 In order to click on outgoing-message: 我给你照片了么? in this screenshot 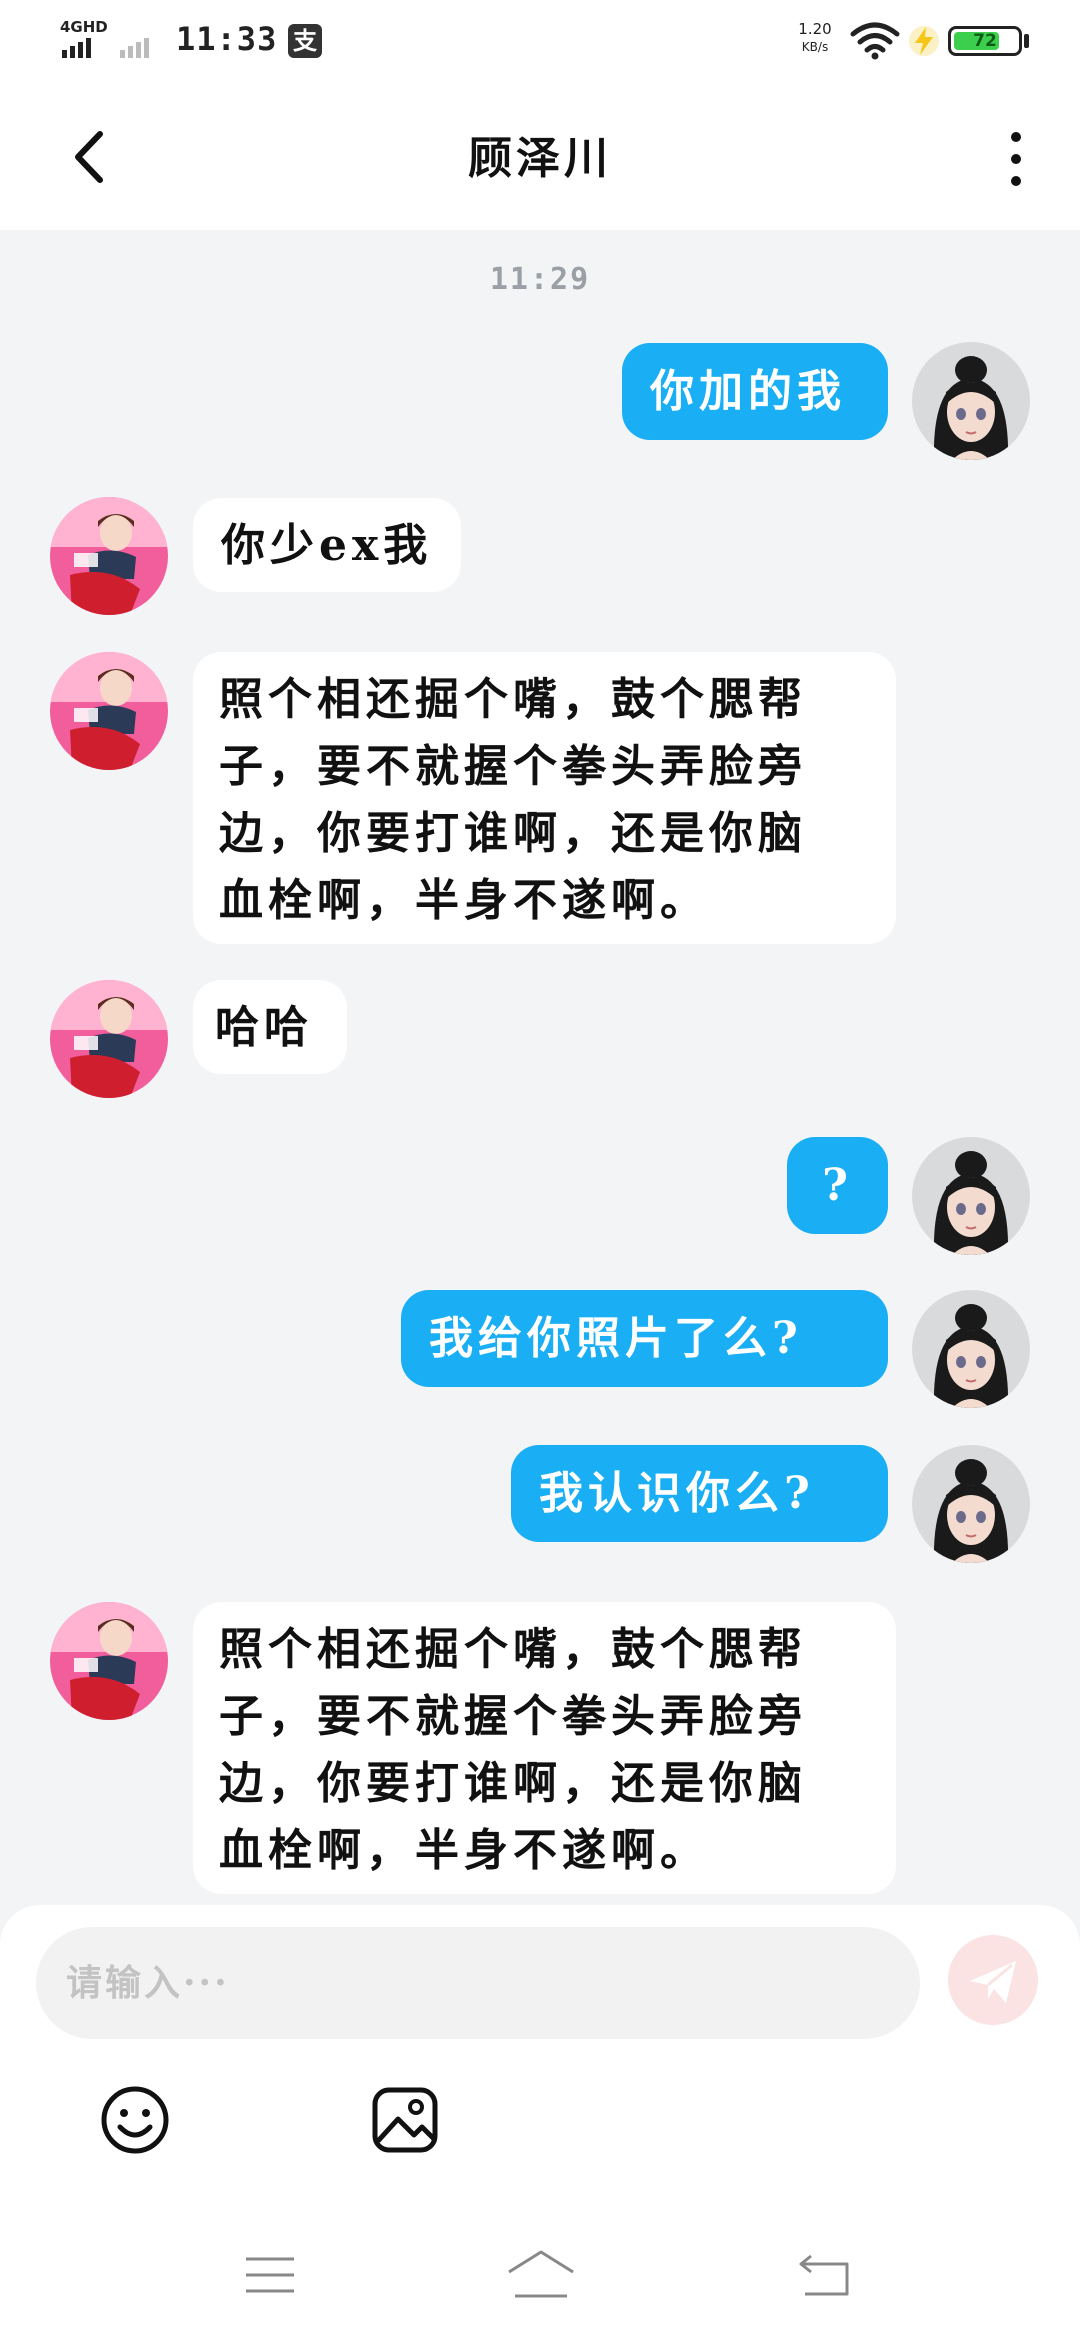, I will do `click(644, 1338)`.